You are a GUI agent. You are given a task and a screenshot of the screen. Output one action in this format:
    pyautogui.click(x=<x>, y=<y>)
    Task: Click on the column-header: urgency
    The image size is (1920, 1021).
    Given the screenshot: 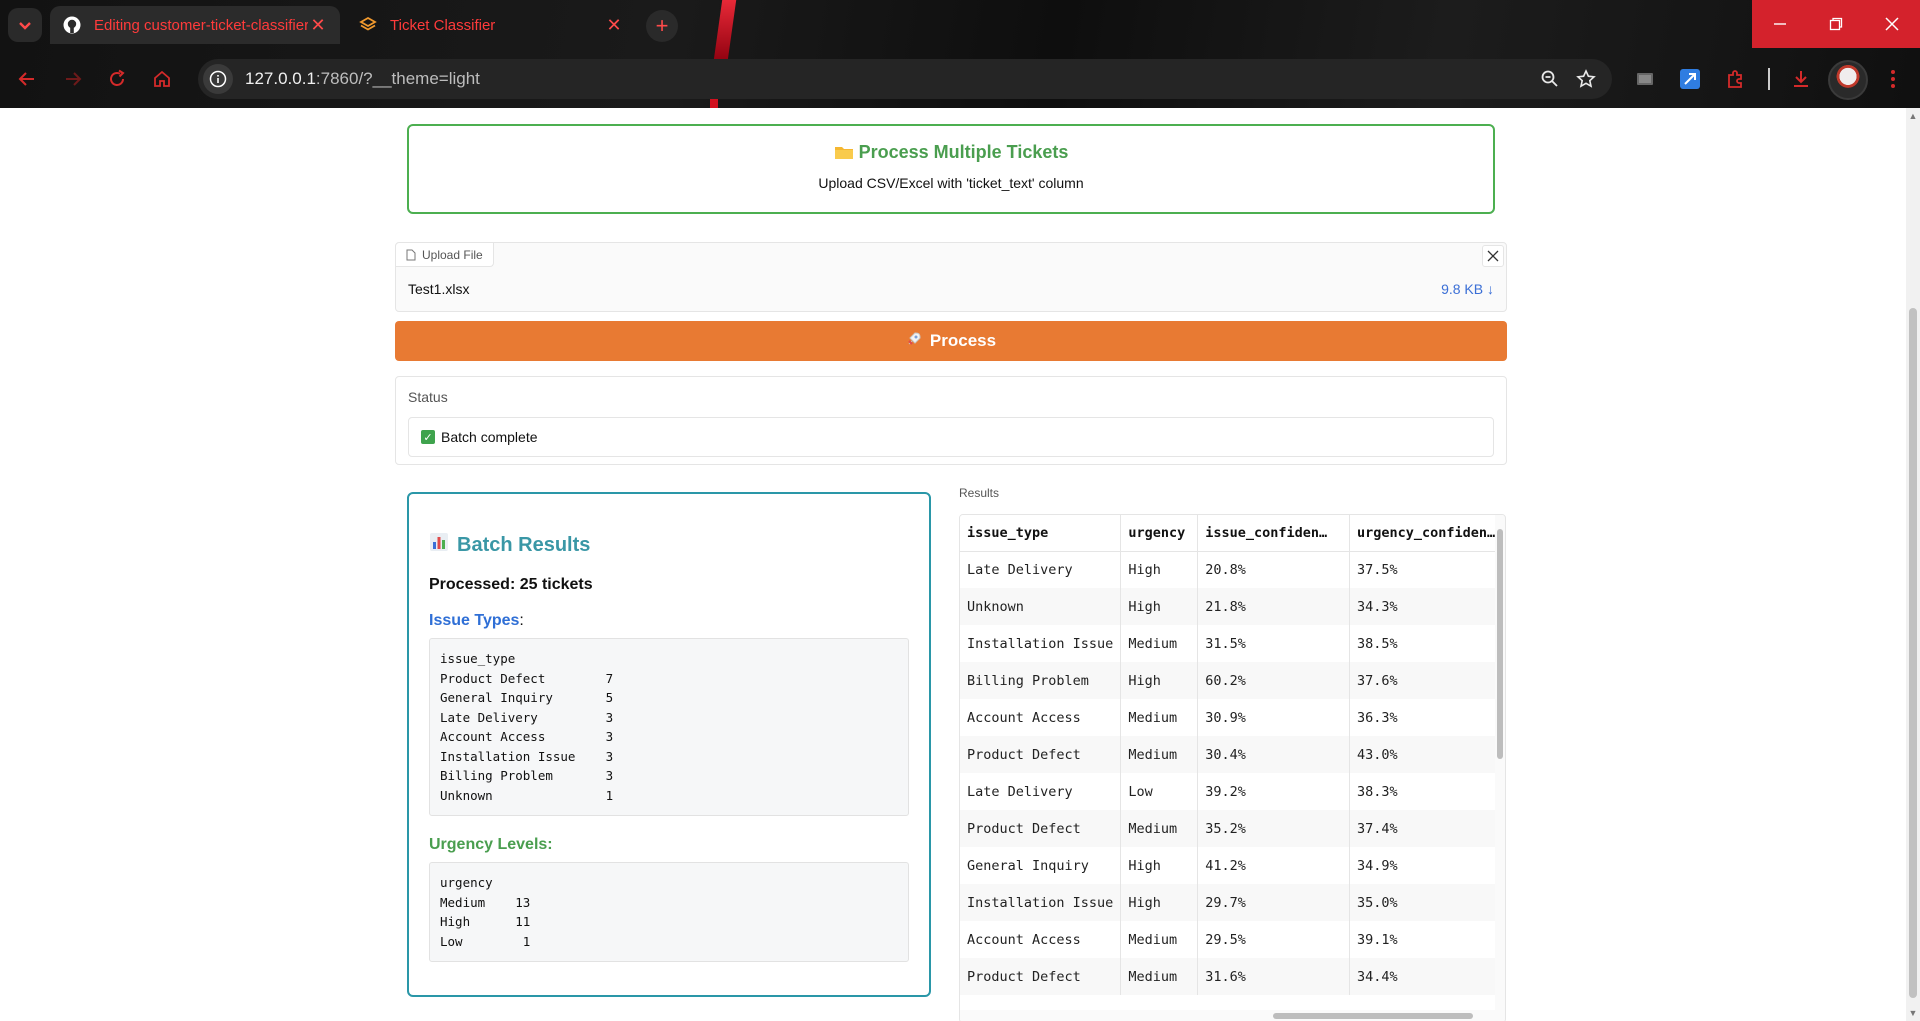 What is the action you would take?
    pyautogui.click(x=1159, y=533)
    